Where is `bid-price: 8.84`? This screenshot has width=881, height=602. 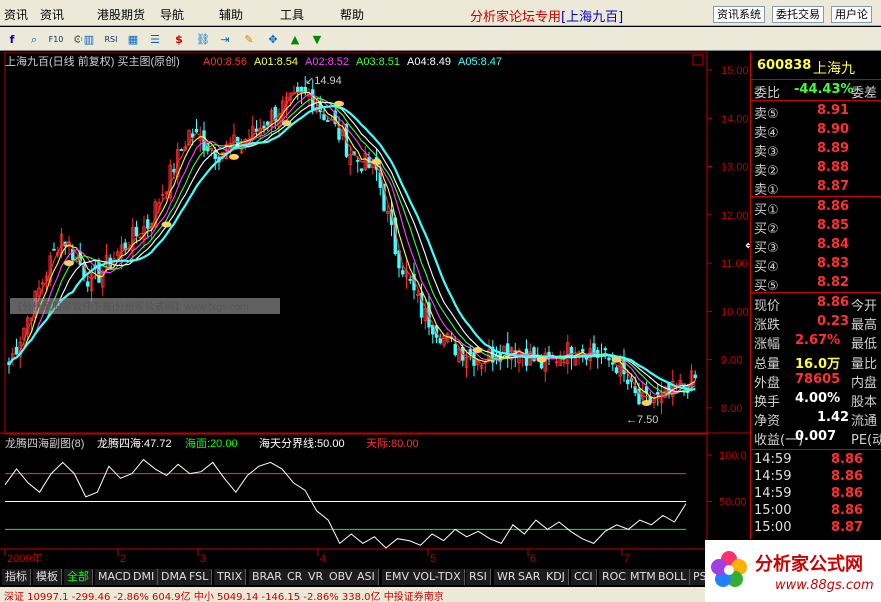
bid-price: 8.84 is located at coordinates (833, 244).